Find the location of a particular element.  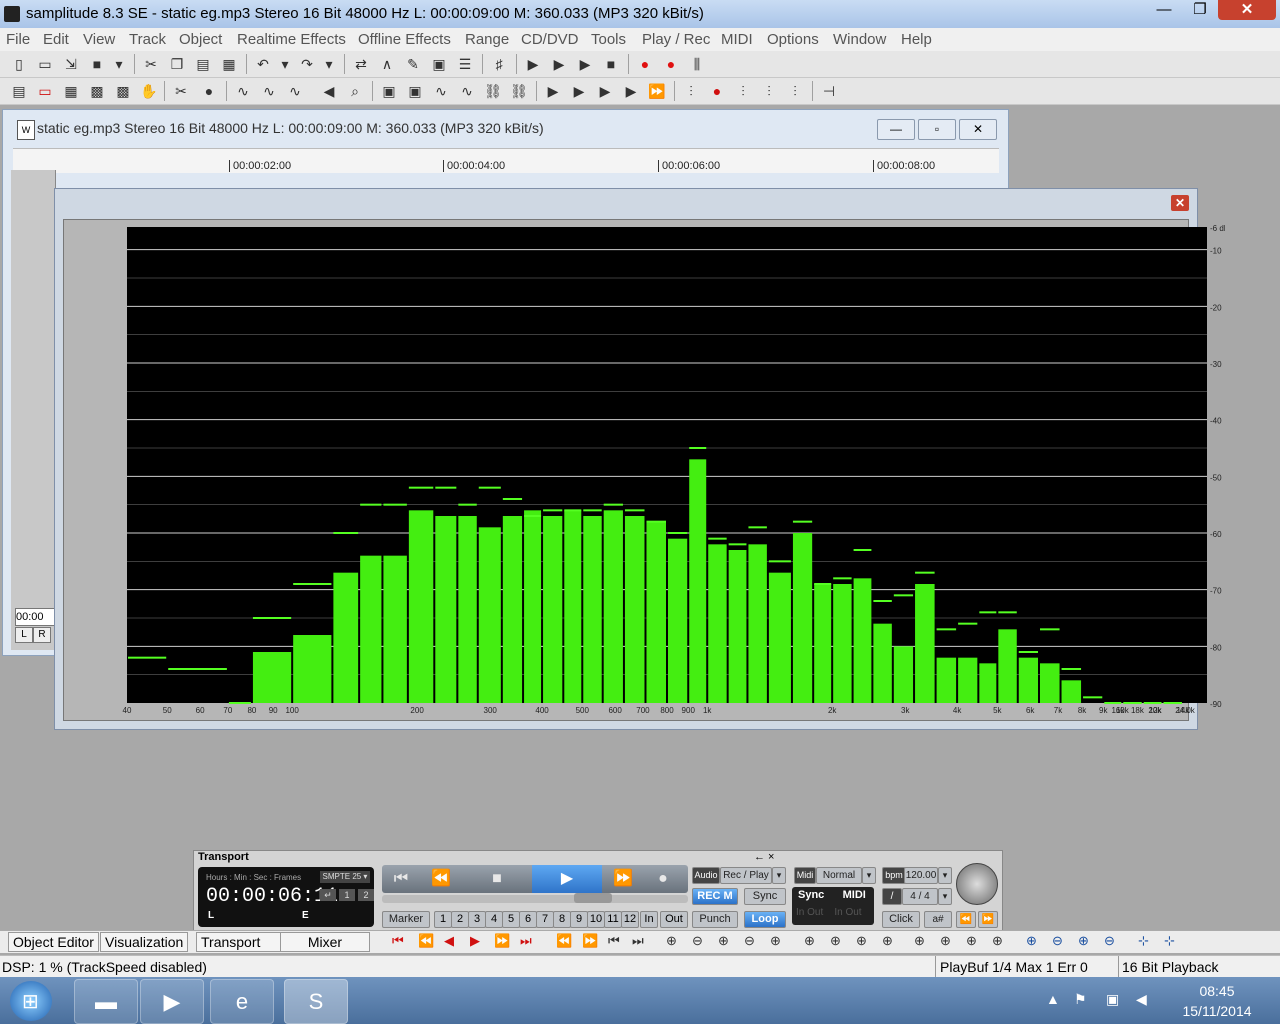

zoom-track-in-icon: ⊕ is located at coordinates (1083, 941).